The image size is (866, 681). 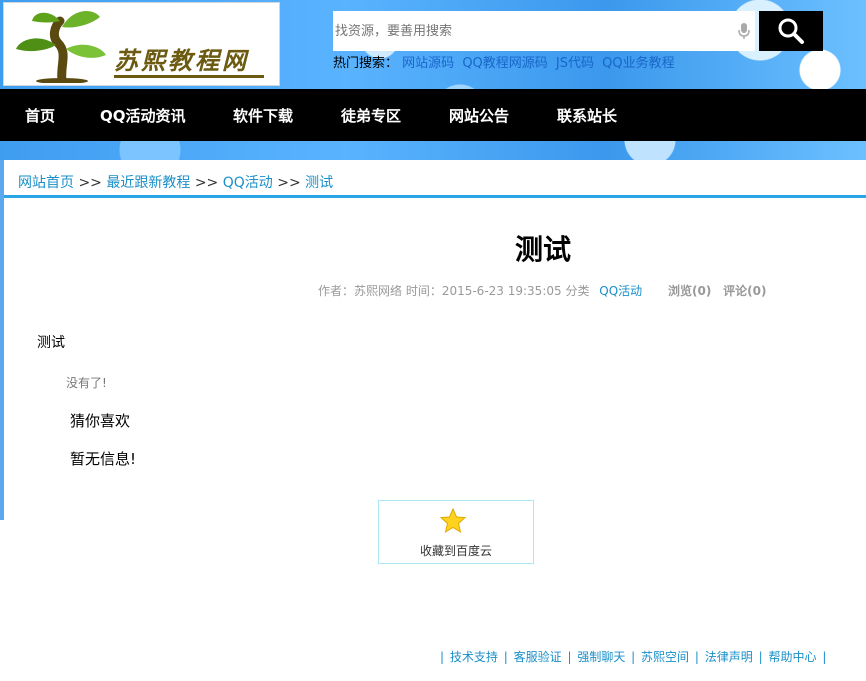 I want to click on breadcrumb-qq-activity: QQ活动, so click(x=248, y=183).